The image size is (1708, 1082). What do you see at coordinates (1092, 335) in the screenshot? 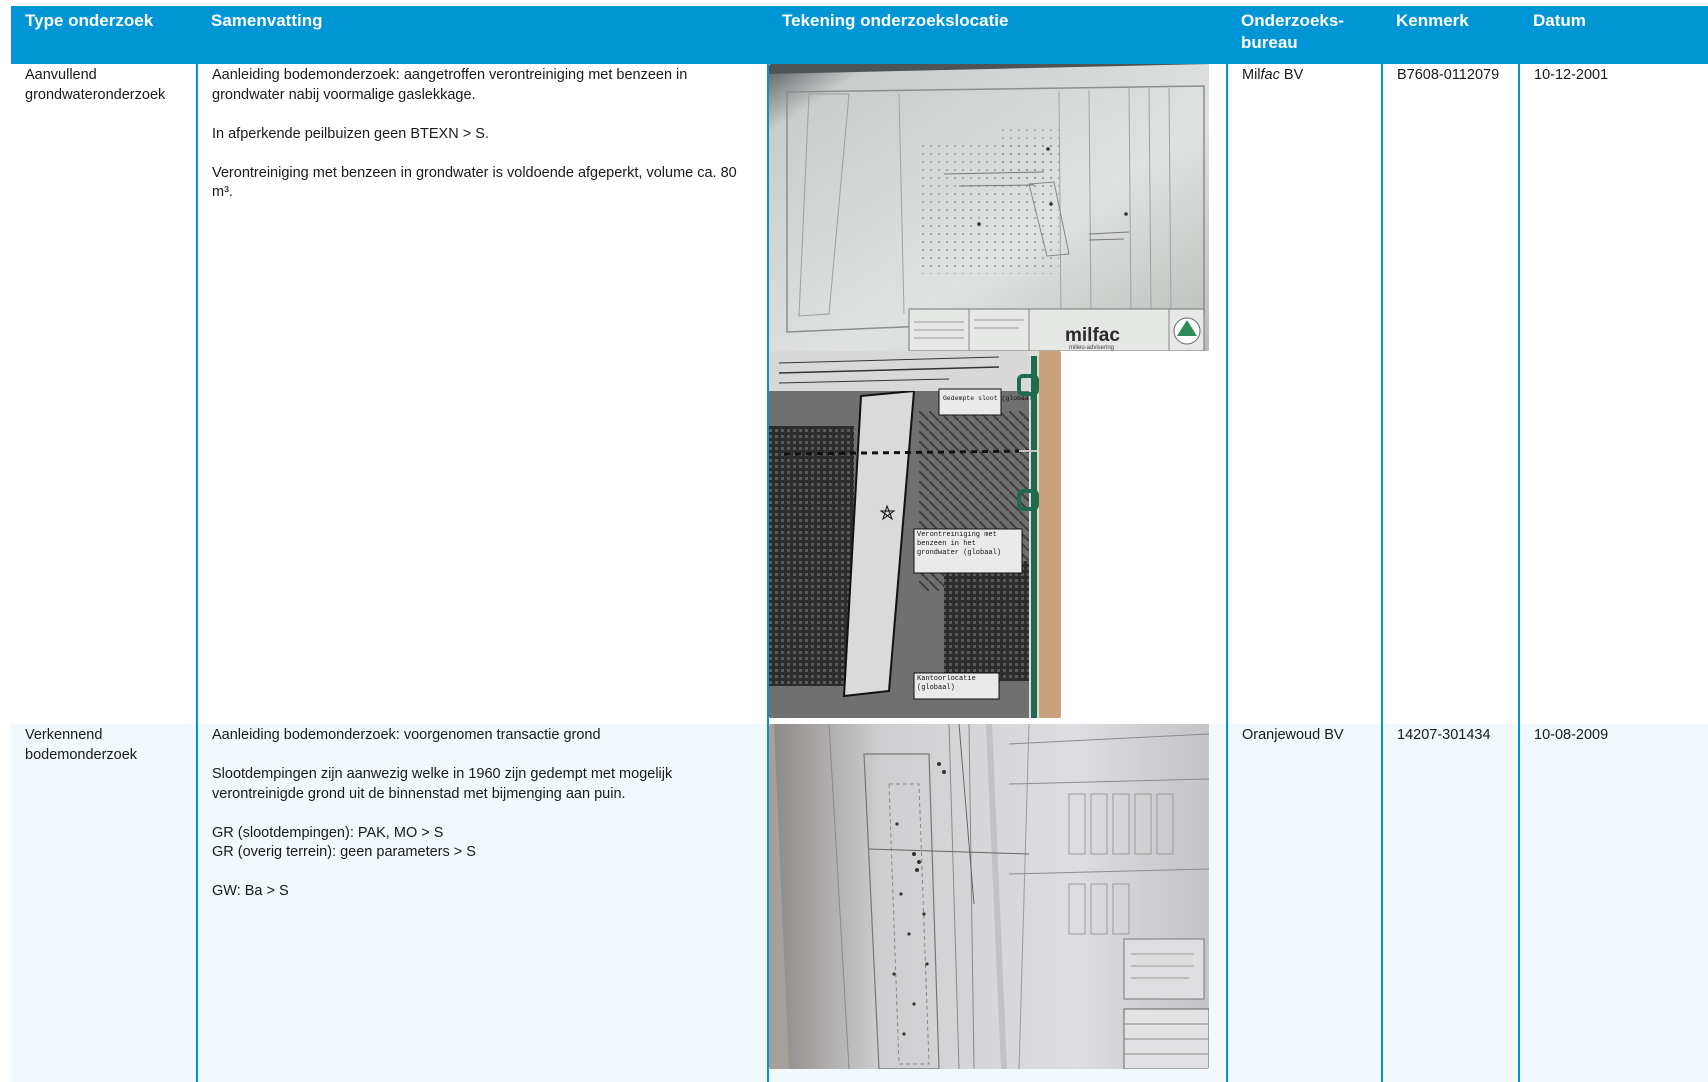
I see `milfac-logo: milfac` at bounding box center [1092, 335].